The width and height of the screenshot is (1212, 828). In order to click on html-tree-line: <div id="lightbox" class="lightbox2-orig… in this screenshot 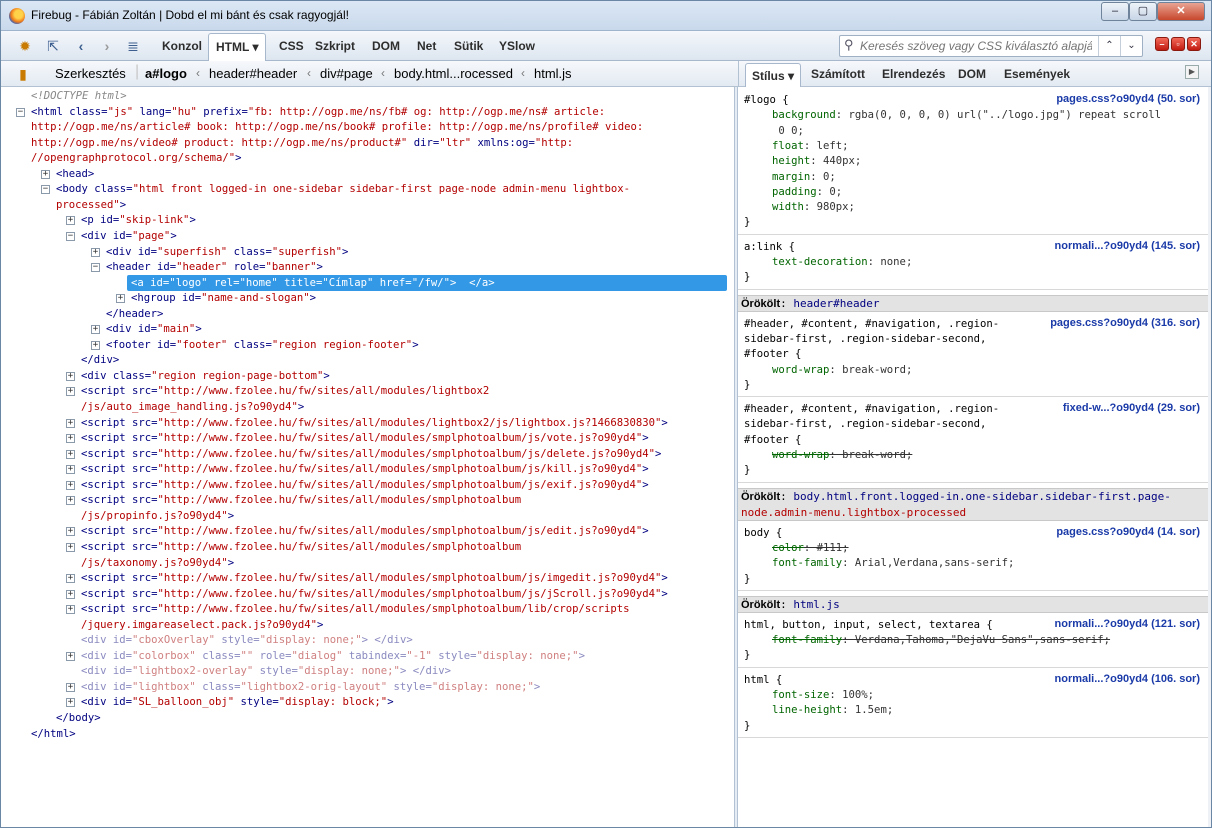, I will do `click(310, 687)`.